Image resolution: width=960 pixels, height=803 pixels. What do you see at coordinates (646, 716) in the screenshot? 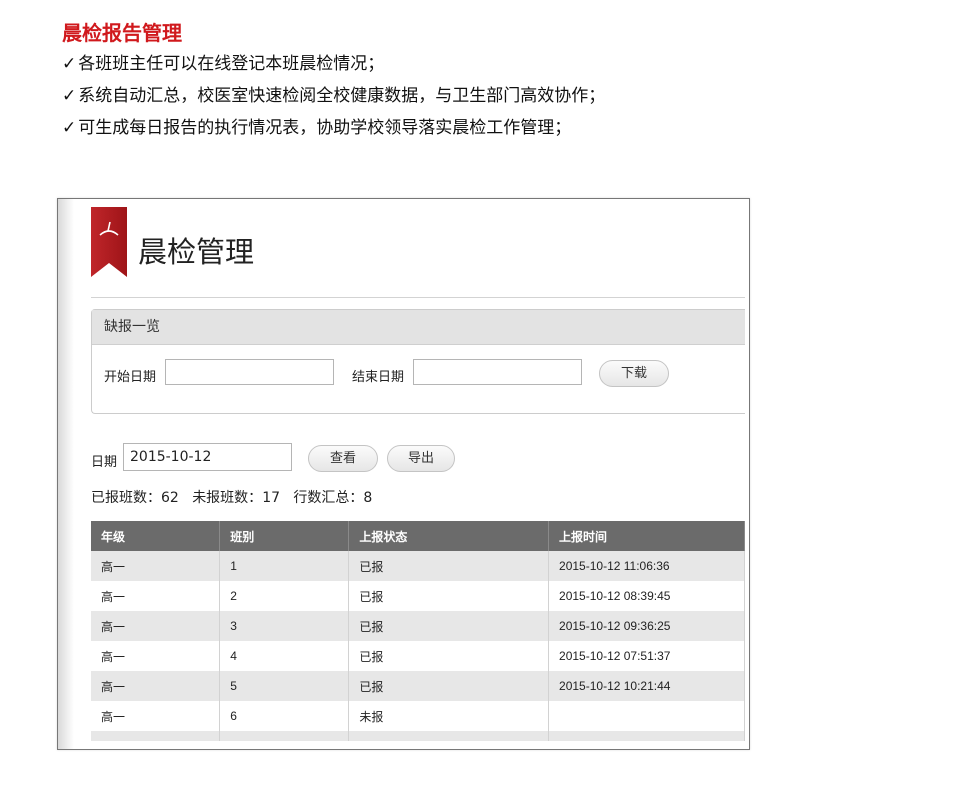
I see `cell-time` at bounding box center [646, 716].